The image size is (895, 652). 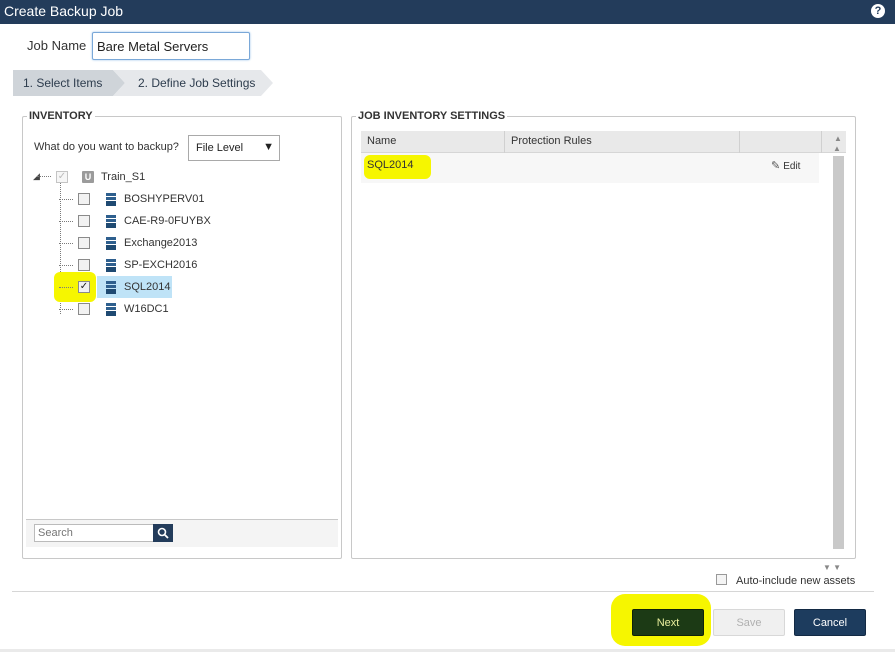 I want to click on backup-level-value: File Level, so click(x=220, y=148).